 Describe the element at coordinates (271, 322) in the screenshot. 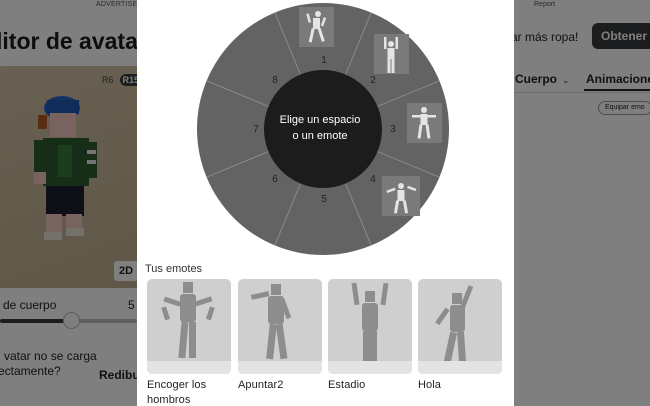

I see `point-figure-icon` at that location.